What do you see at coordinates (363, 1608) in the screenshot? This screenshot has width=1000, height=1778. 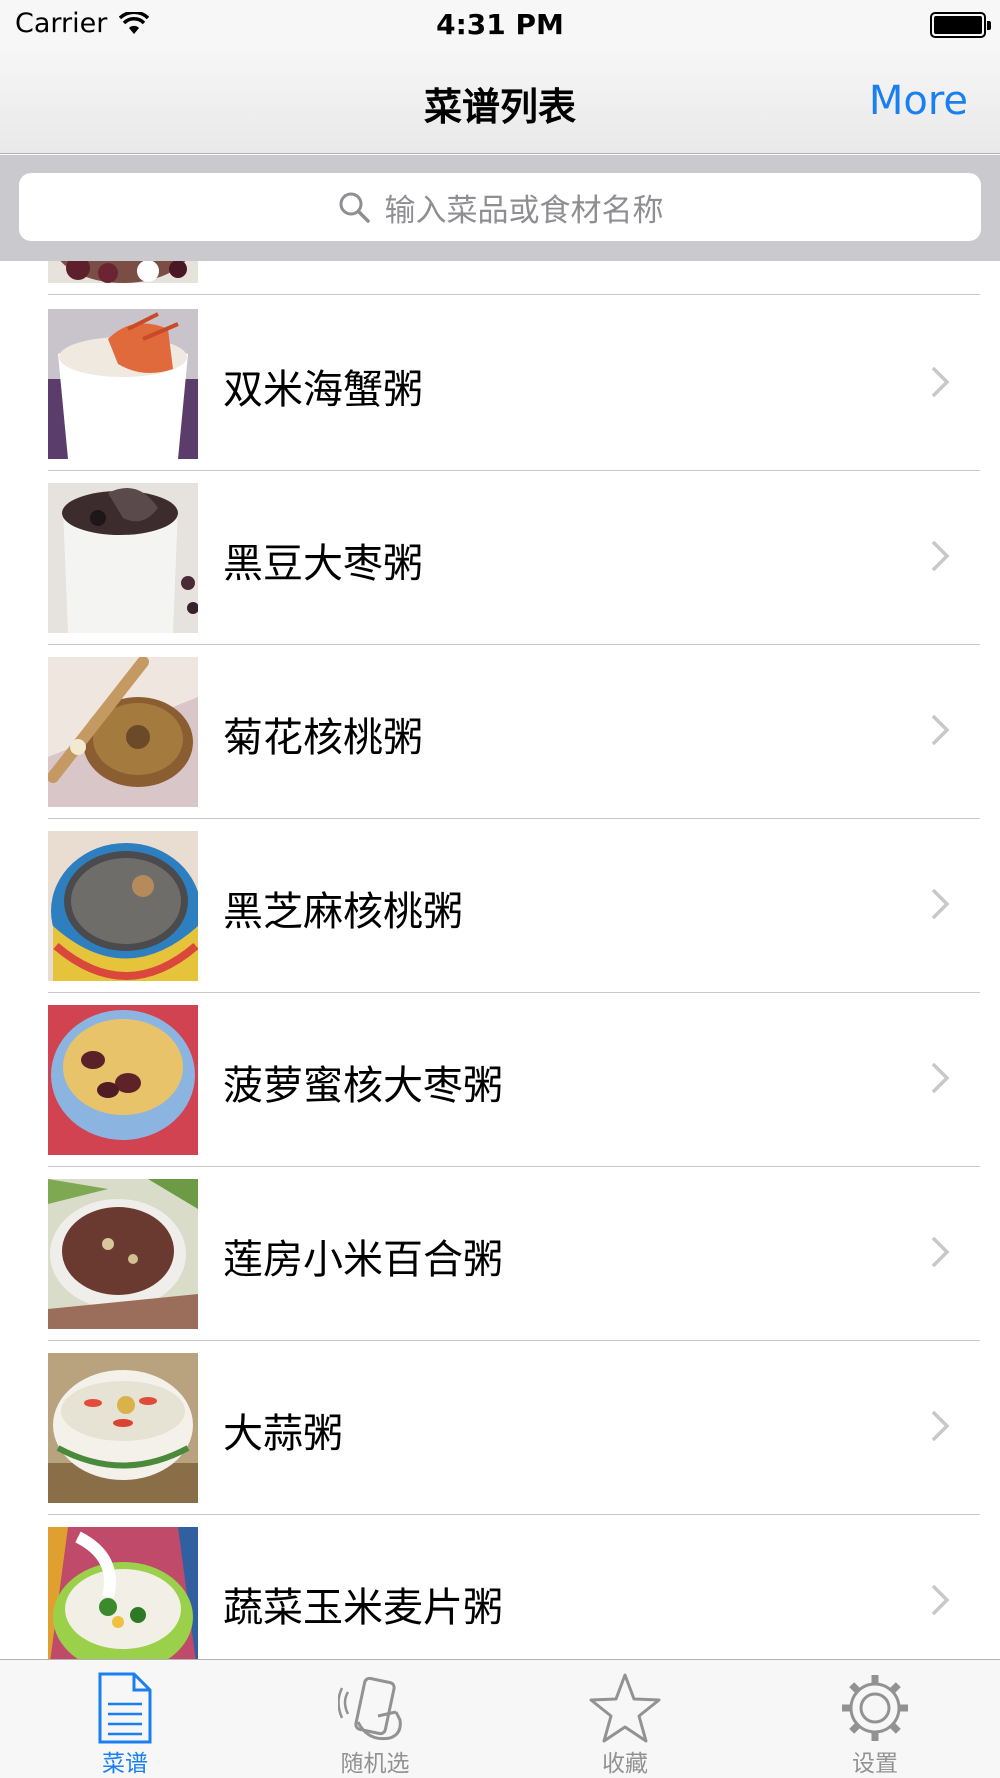 I see `recipe-name: 蔬菜玉米麦片粥` at bounding box center [363, 1608].